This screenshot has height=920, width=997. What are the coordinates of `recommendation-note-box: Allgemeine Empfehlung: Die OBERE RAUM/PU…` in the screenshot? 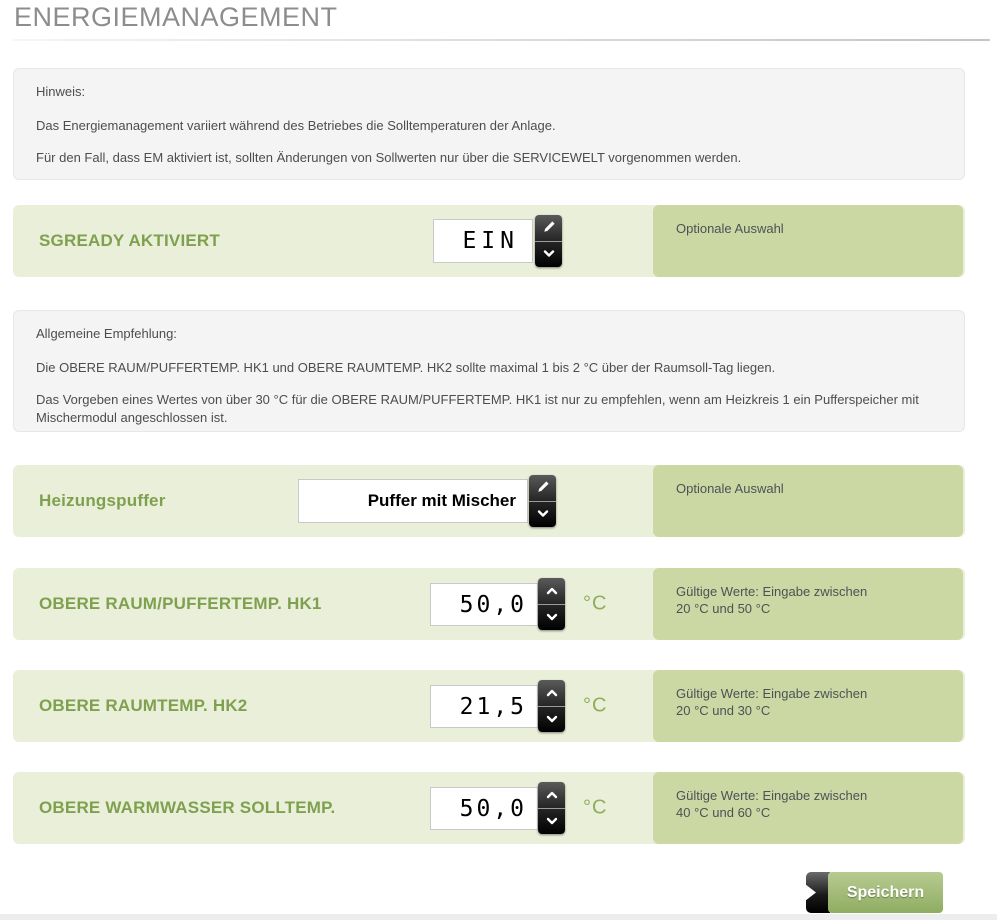 It's located at (489, 371).